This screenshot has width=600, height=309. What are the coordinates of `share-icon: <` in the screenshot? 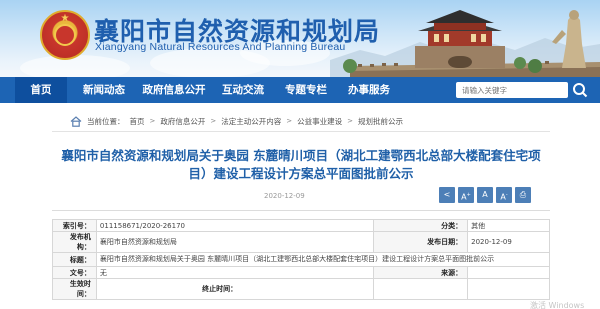 It's located at (447, 195).